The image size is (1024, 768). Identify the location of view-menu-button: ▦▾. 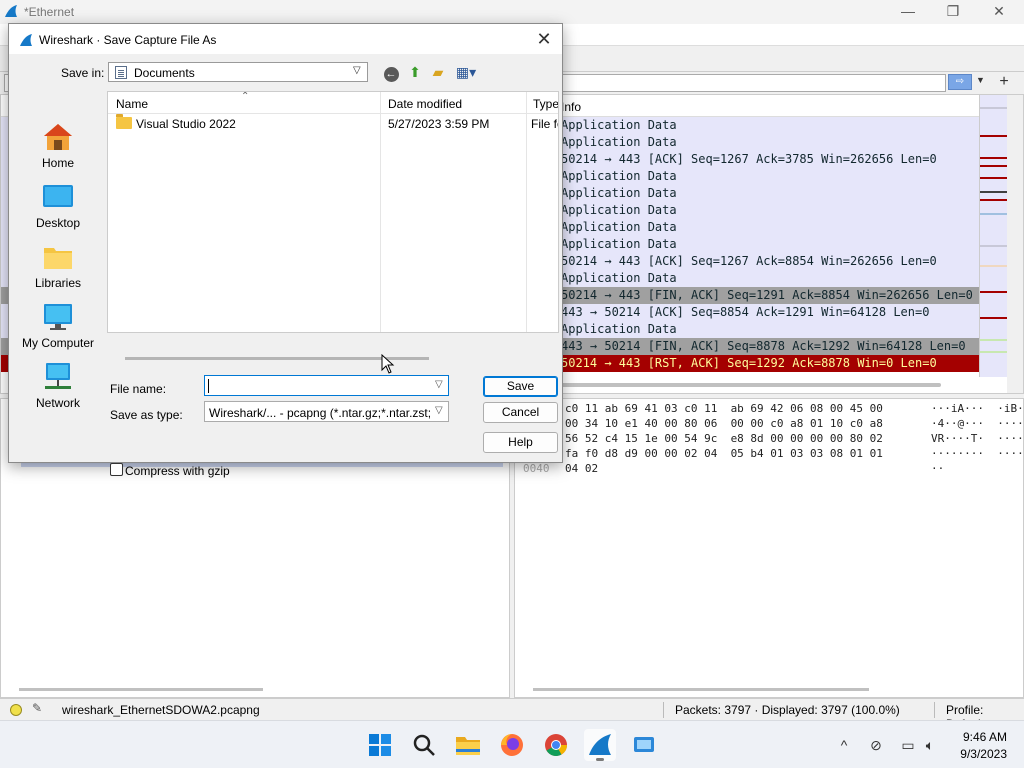
(466, 73).